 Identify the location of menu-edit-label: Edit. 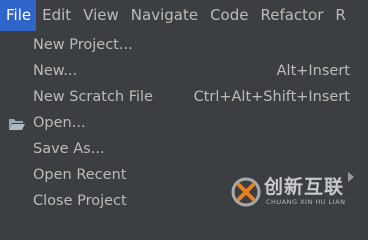
(57, 15).